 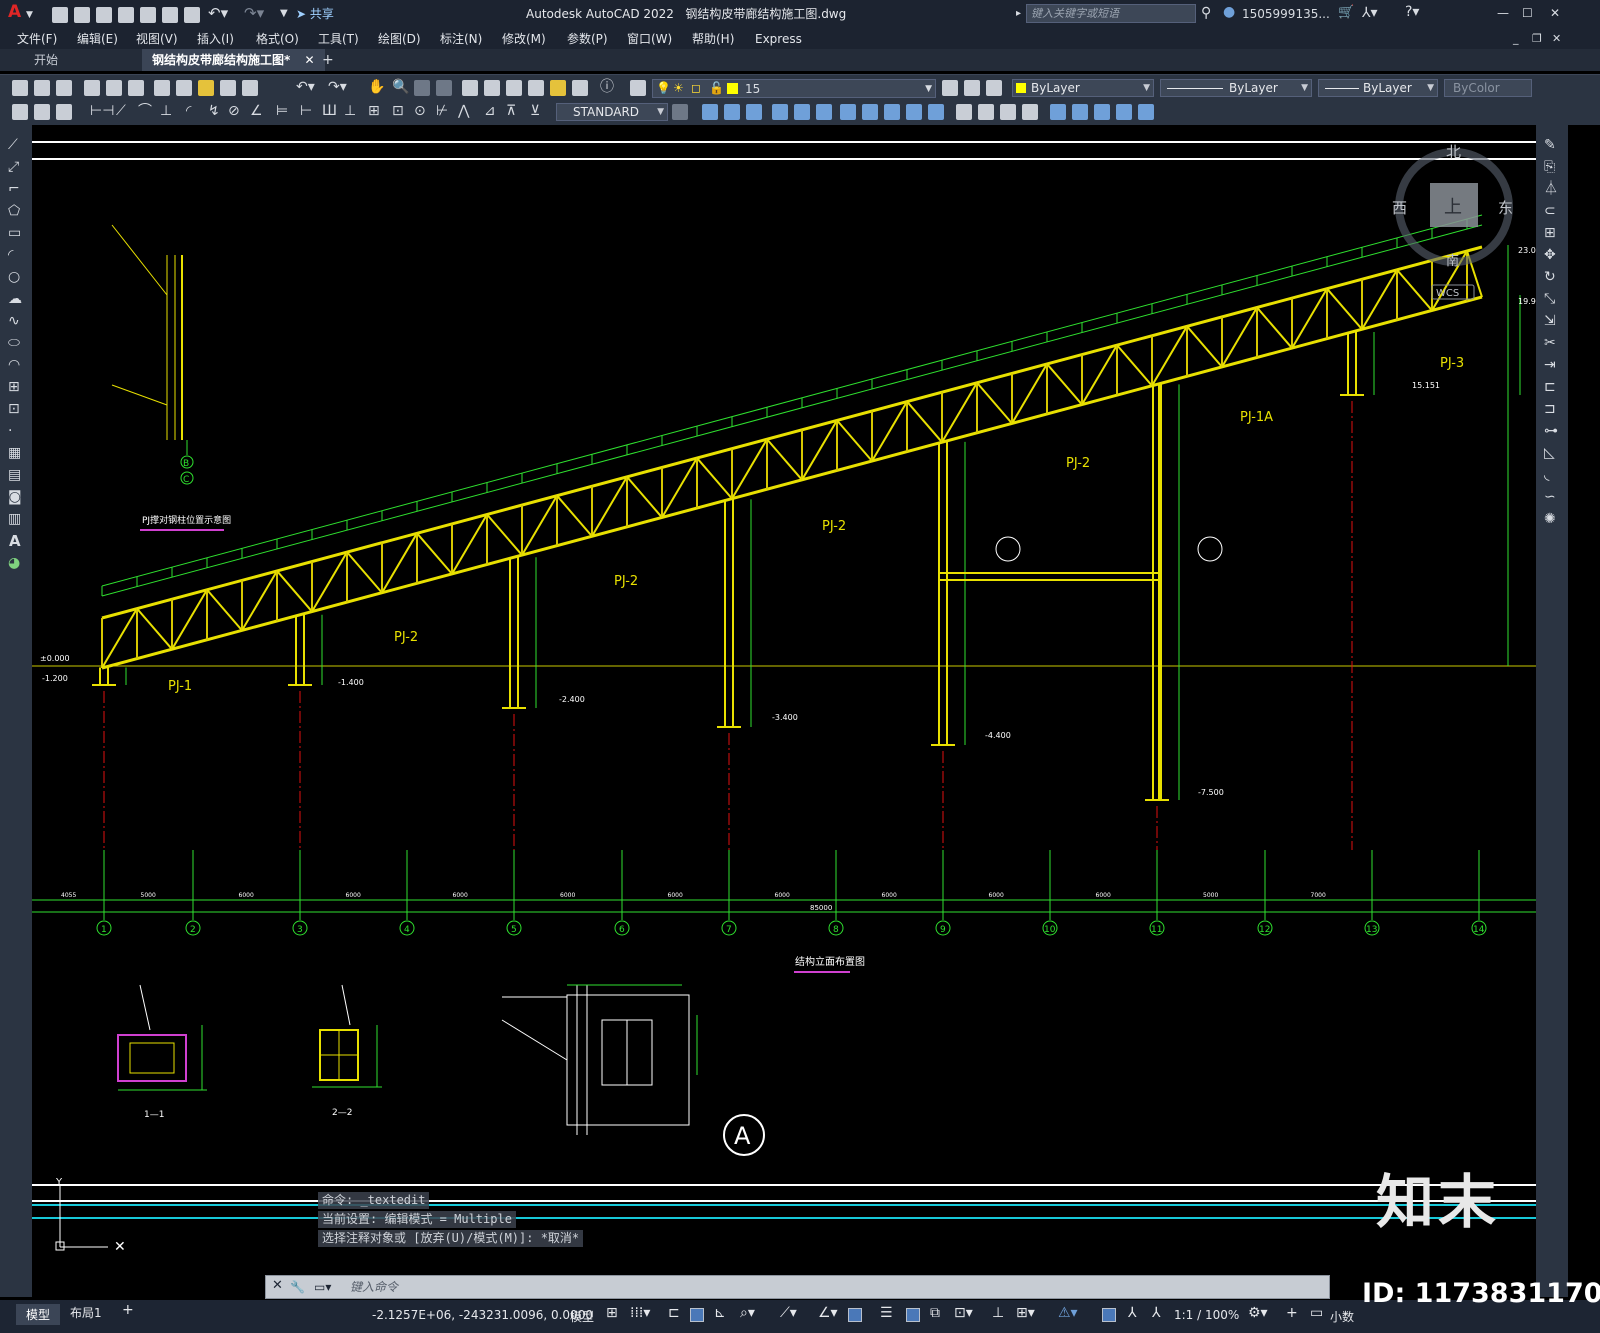 I want to click on viewcube-east: 东, so click(x=1505, y=208).